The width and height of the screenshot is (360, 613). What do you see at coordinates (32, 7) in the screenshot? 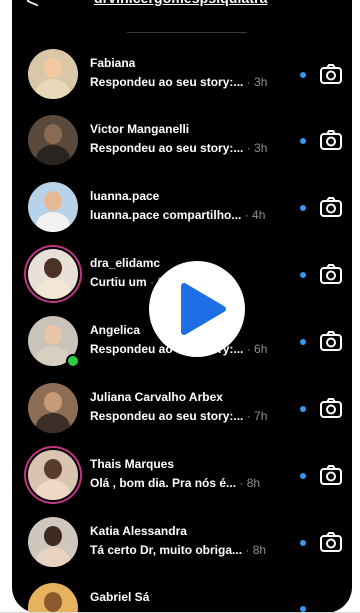
I see `back-button: <` at bounding box center [32, 7].